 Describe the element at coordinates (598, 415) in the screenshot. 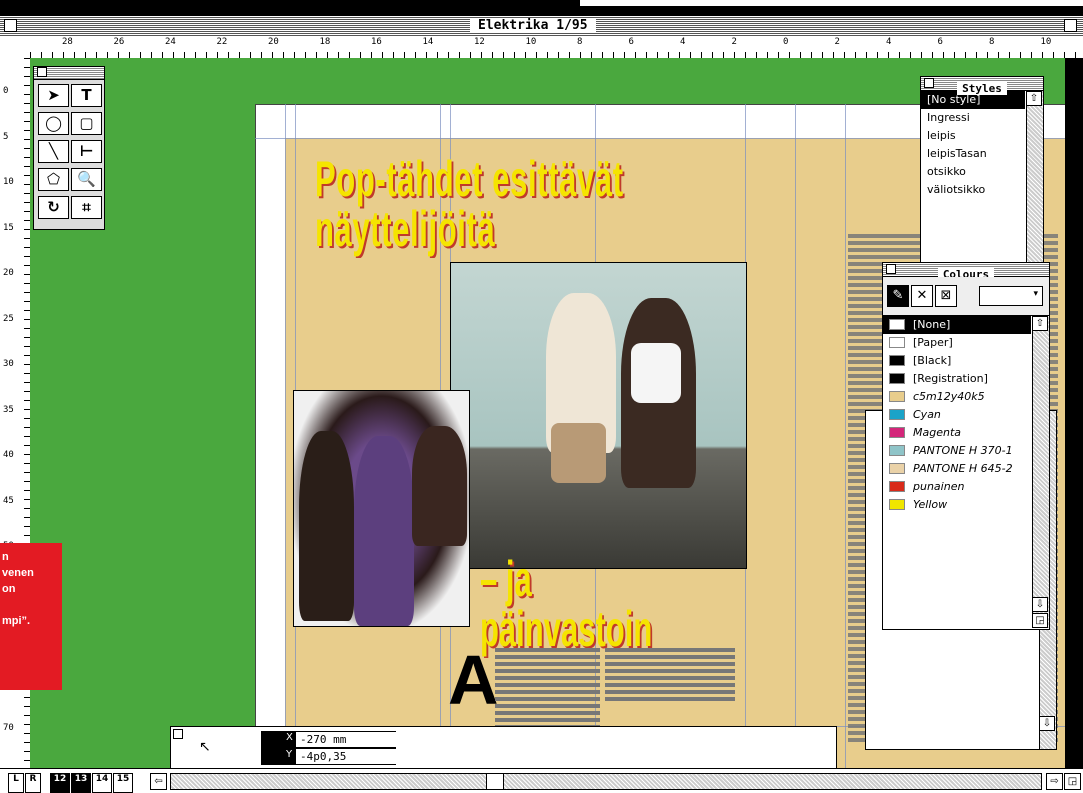

I see `photo-couple` at that location.